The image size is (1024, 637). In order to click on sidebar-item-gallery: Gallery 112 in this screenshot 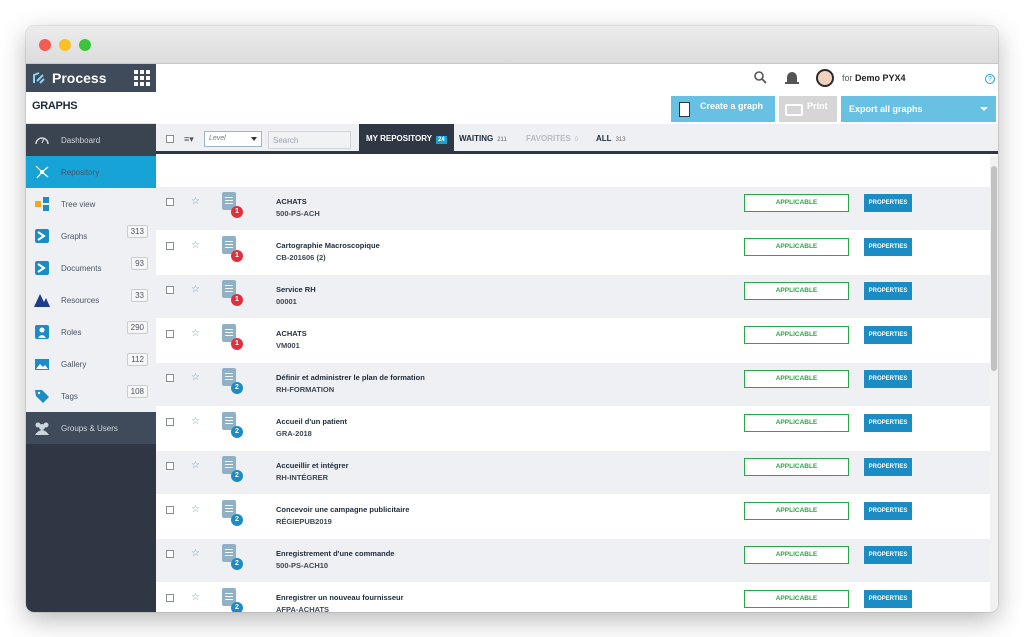, I will do `click(91, 364)`.